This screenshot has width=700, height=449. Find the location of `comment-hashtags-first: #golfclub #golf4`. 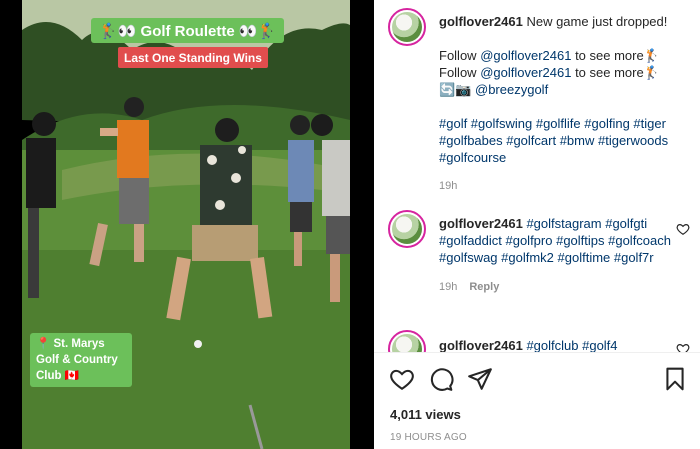

comment-hashtags-first: #golfclub #golf4 is located at coordinates (571, 345).